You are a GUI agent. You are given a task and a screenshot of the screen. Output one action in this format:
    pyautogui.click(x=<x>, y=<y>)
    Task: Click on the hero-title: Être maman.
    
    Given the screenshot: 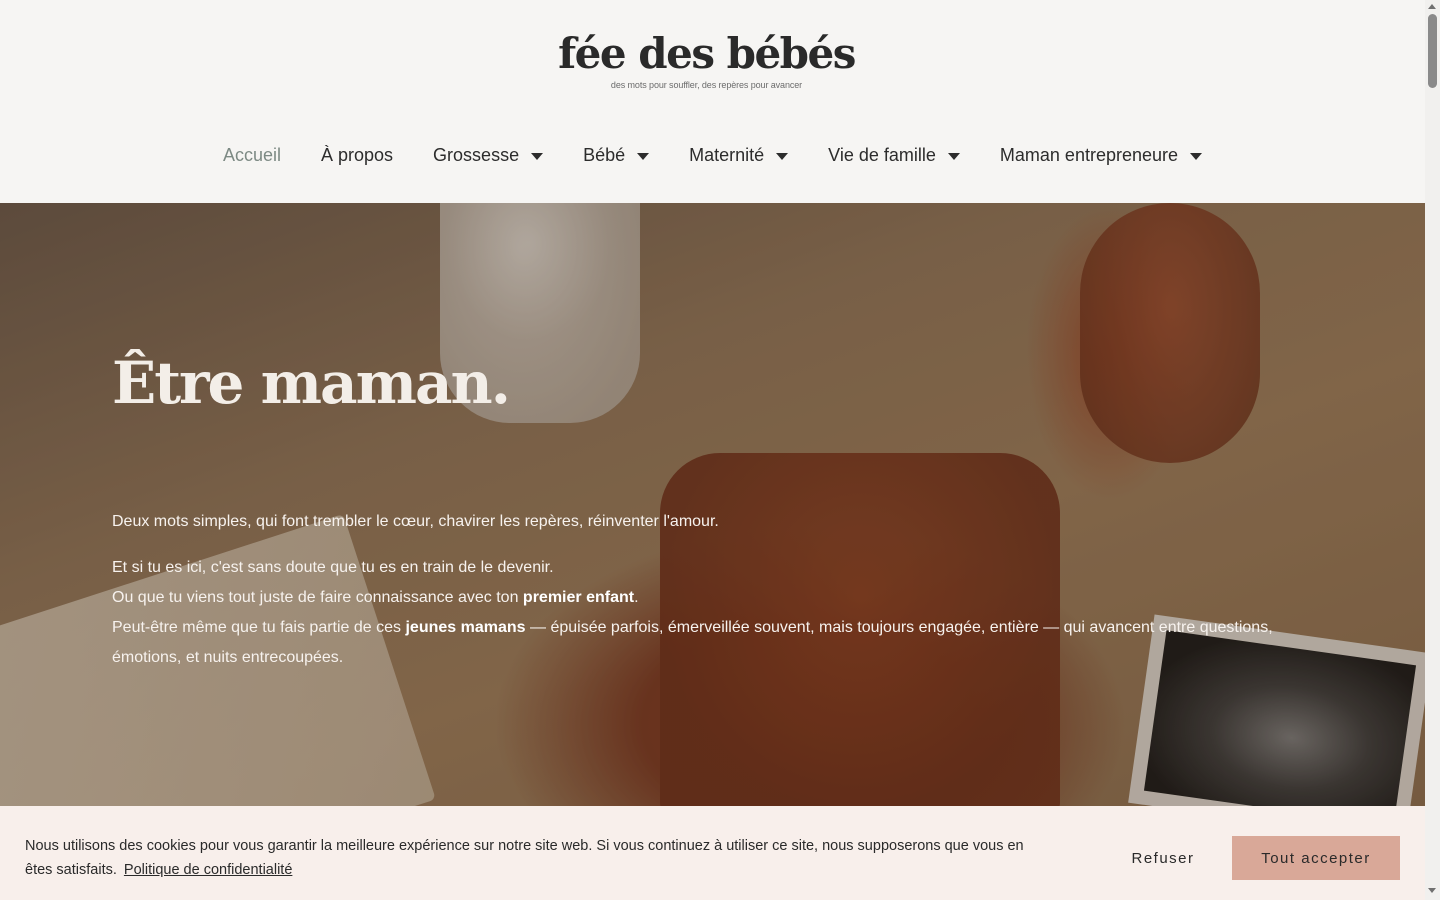 What is the action you would take?
    pyautogui.click(x=311, y=383)
    